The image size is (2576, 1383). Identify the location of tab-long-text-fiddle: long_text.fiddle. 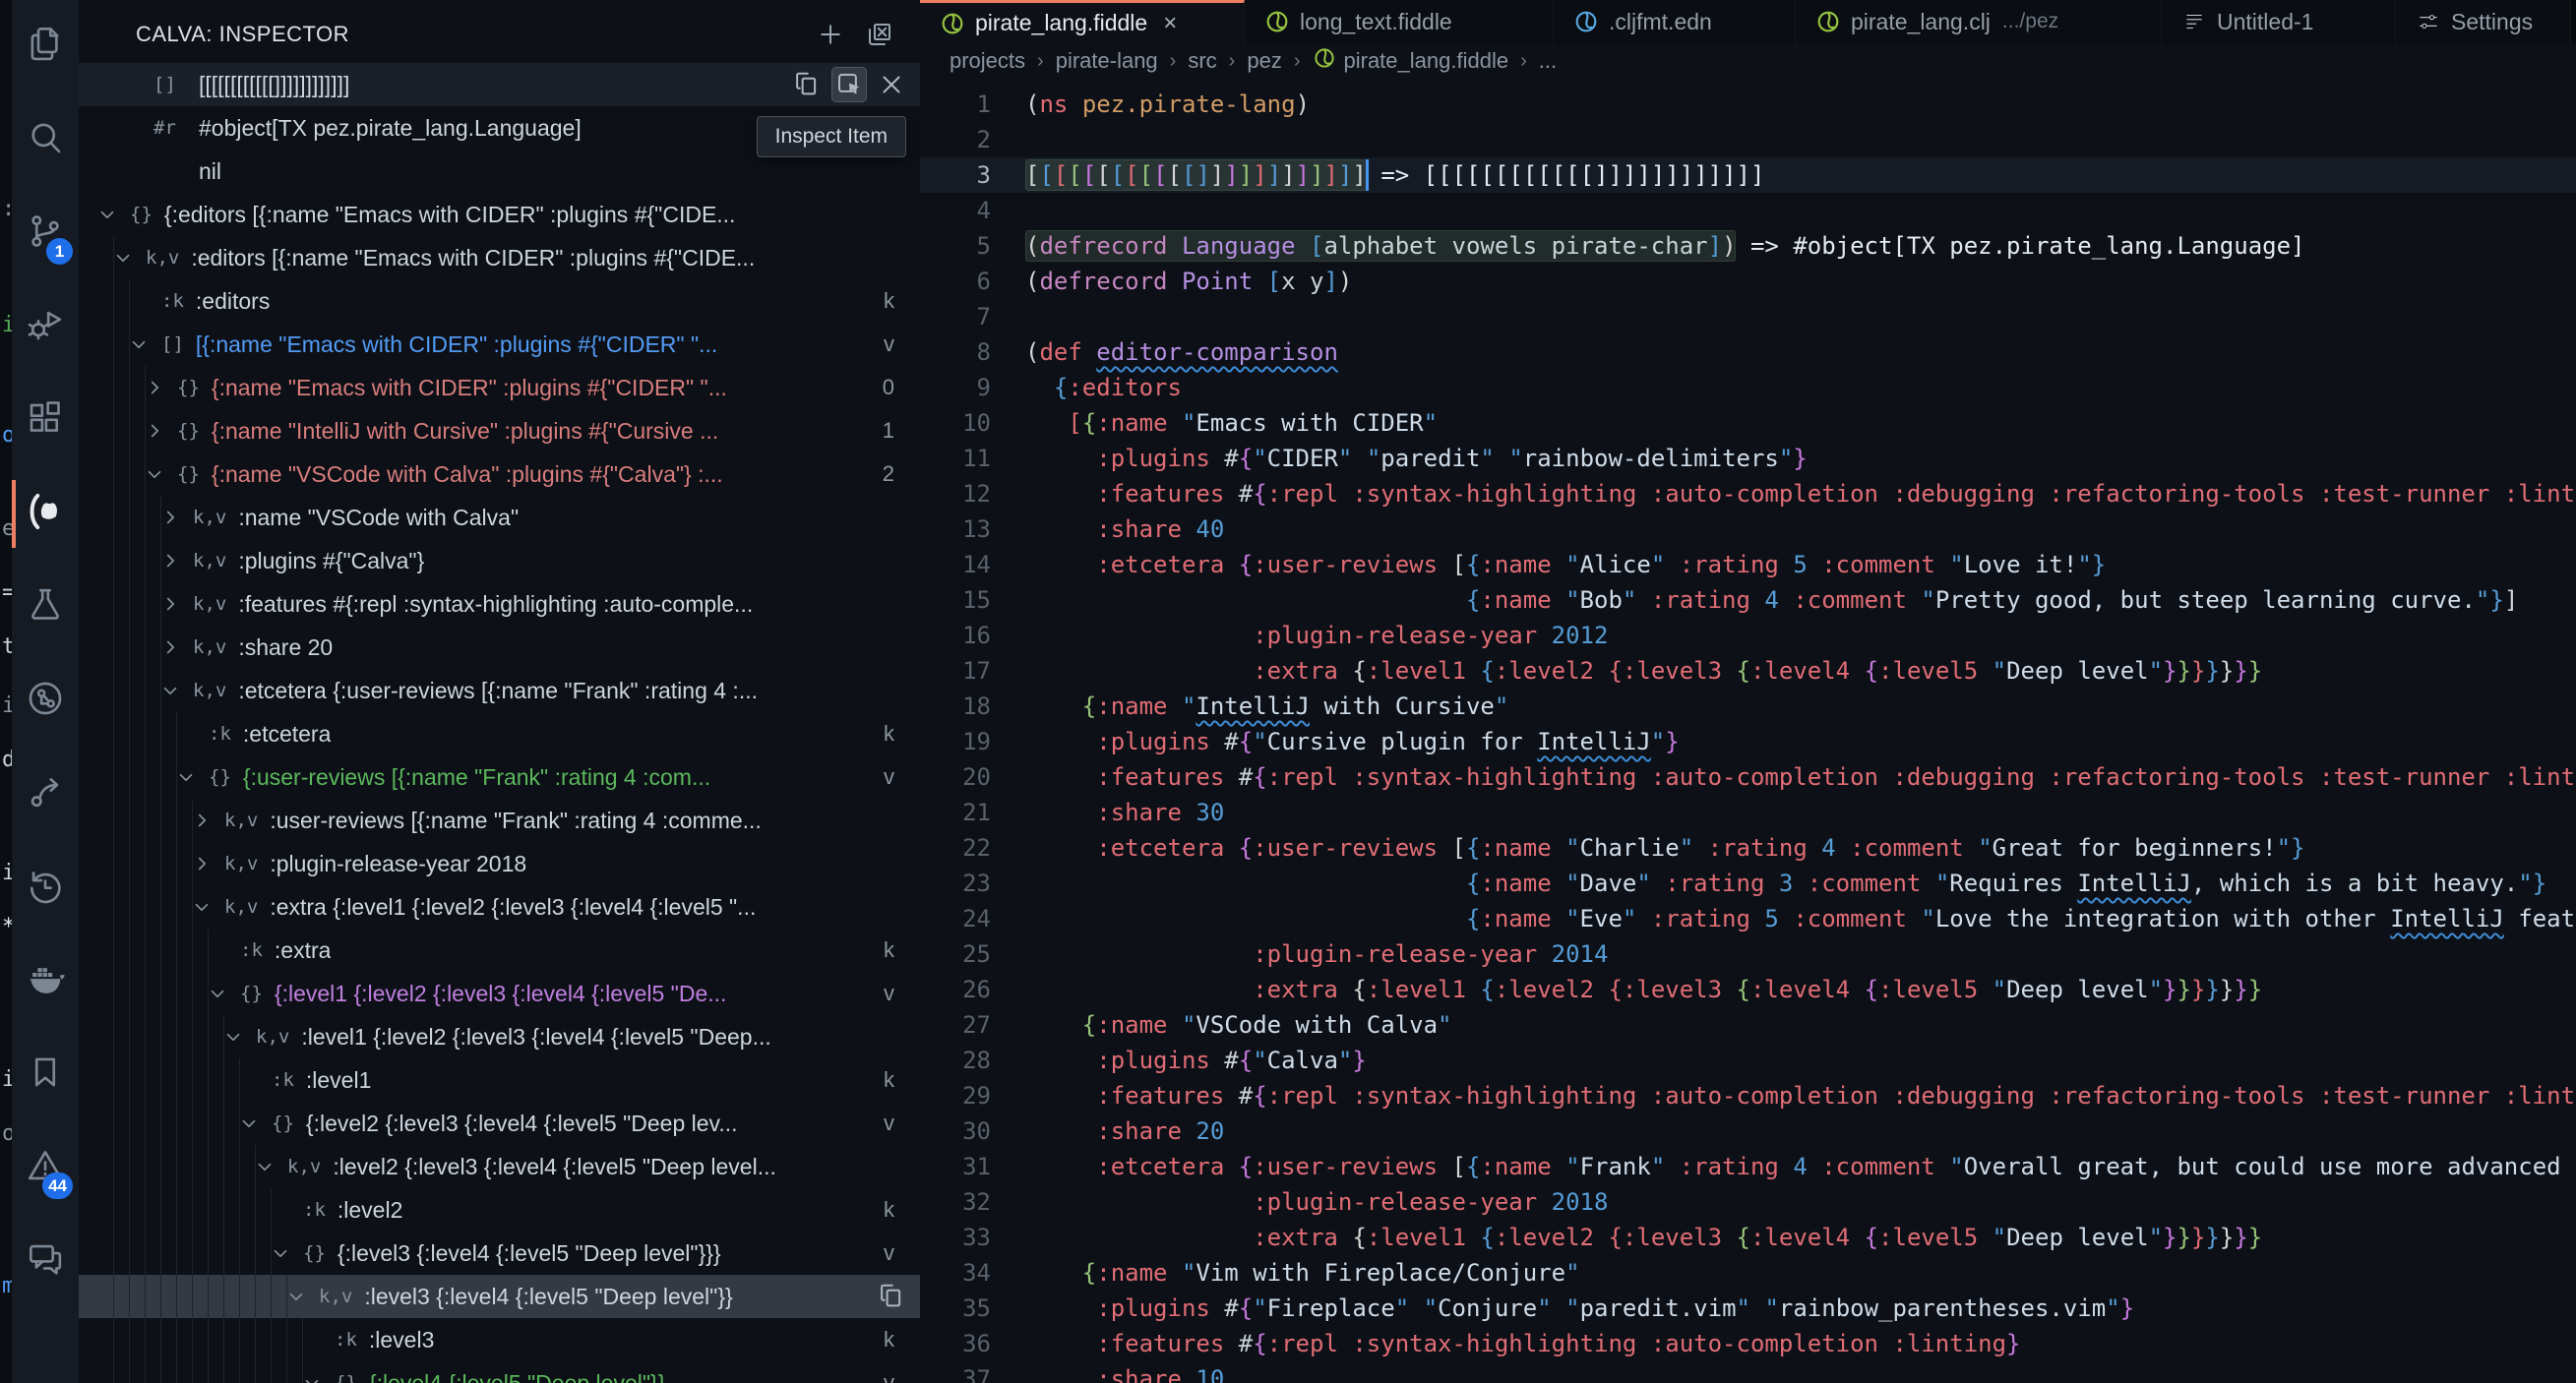
(1400, 21).